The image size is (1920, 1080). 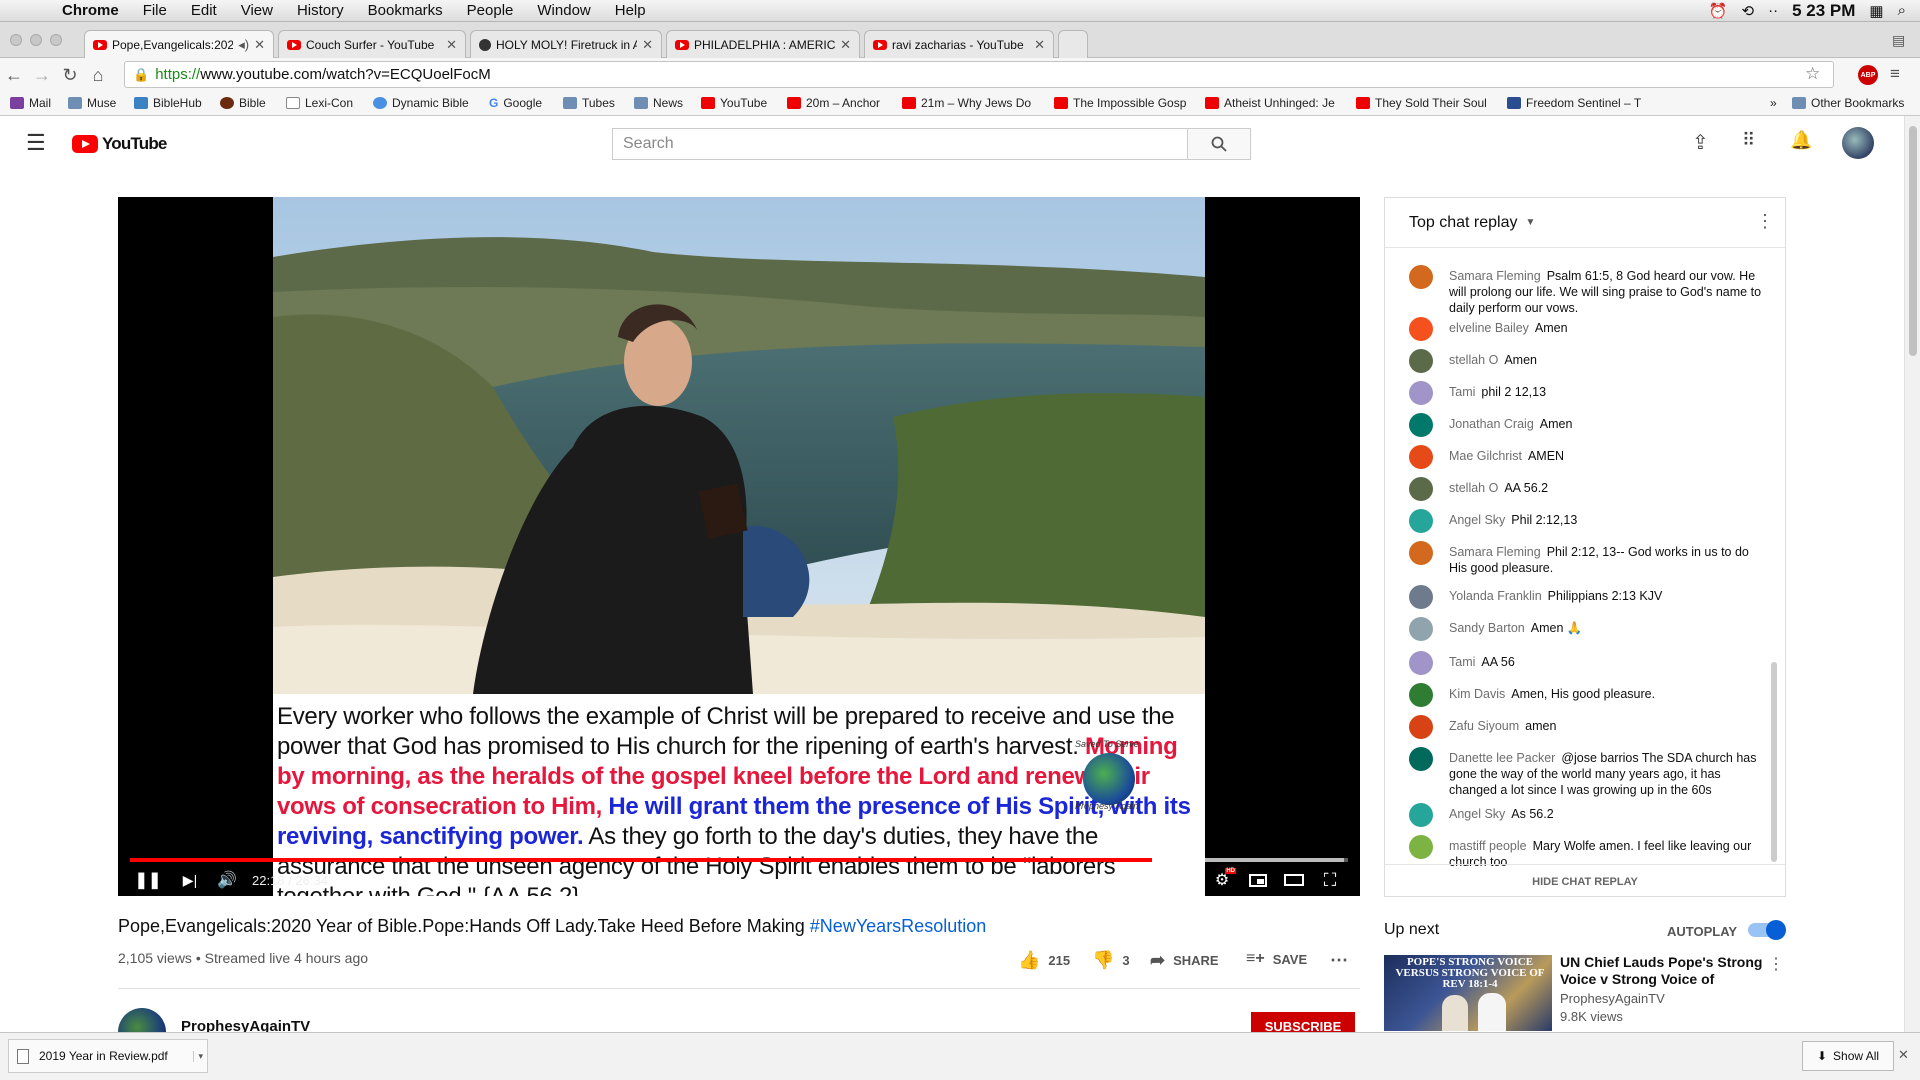 What do you see at coordinates (56, 40) in the screenshot?
I see `window-zoom-icon` at bounding box center [56, 40].